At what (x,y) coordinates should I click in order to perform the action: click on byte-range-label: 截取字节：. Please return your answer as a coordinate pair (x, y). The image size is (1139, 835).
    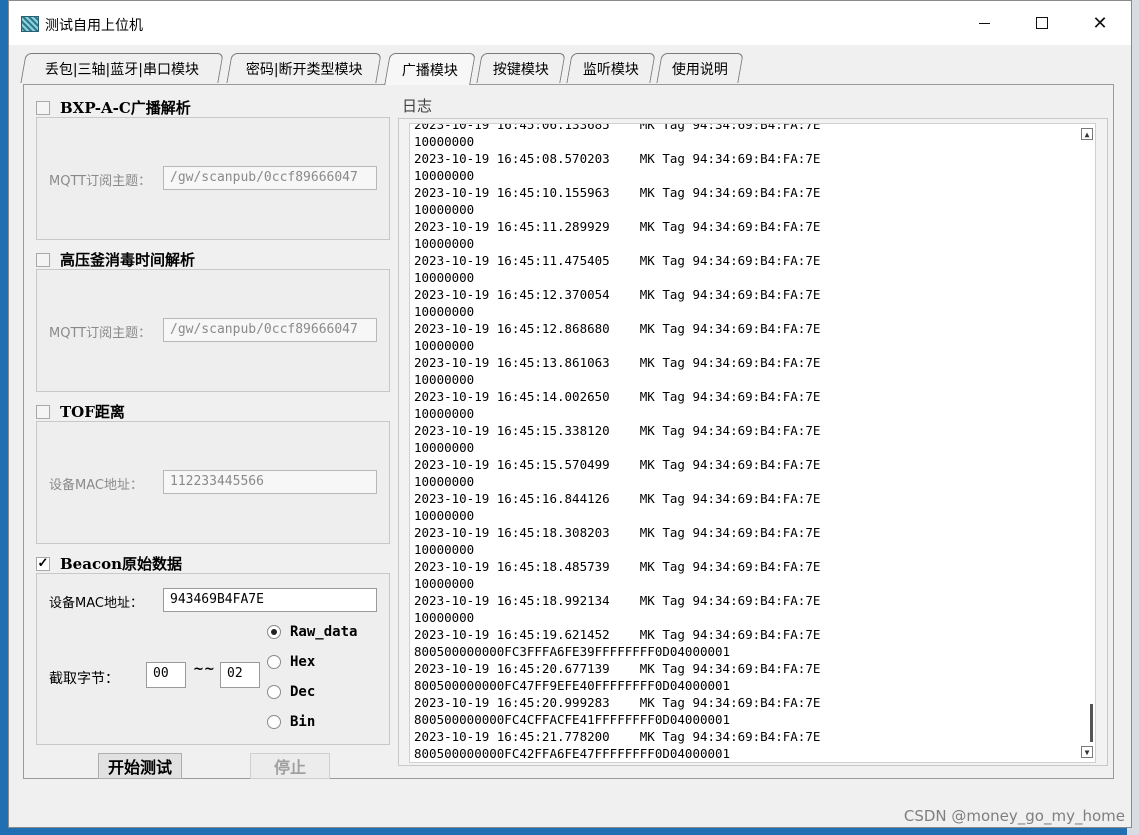
    Looking at the image, I should click on (84, 679).